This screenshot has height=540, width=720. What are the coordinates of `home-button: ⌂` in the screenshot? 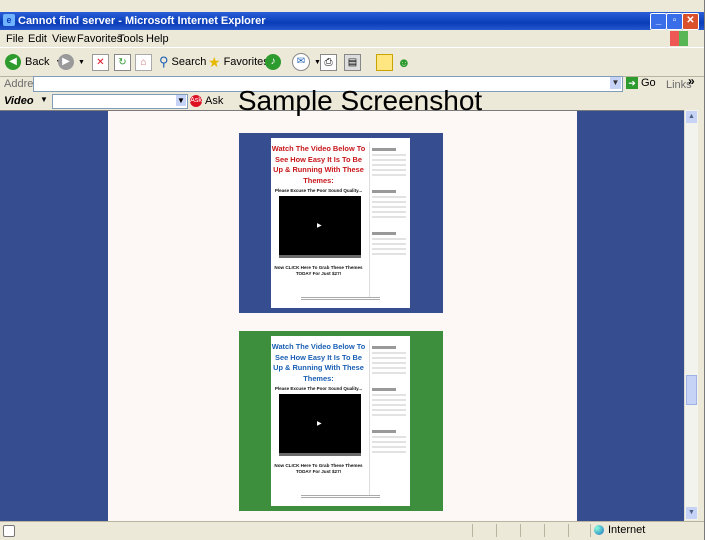 It's located at (143, 62).